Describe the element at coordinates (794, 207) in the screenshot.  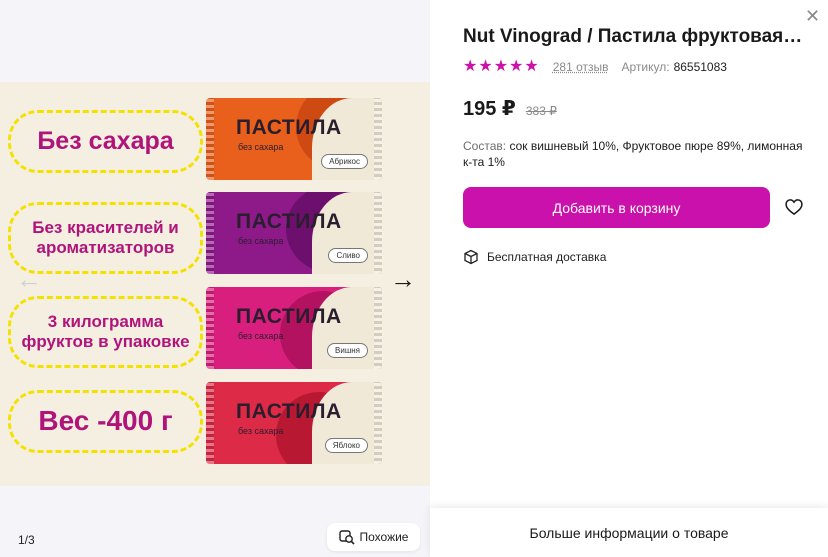
I see `heart-icon` at that location.